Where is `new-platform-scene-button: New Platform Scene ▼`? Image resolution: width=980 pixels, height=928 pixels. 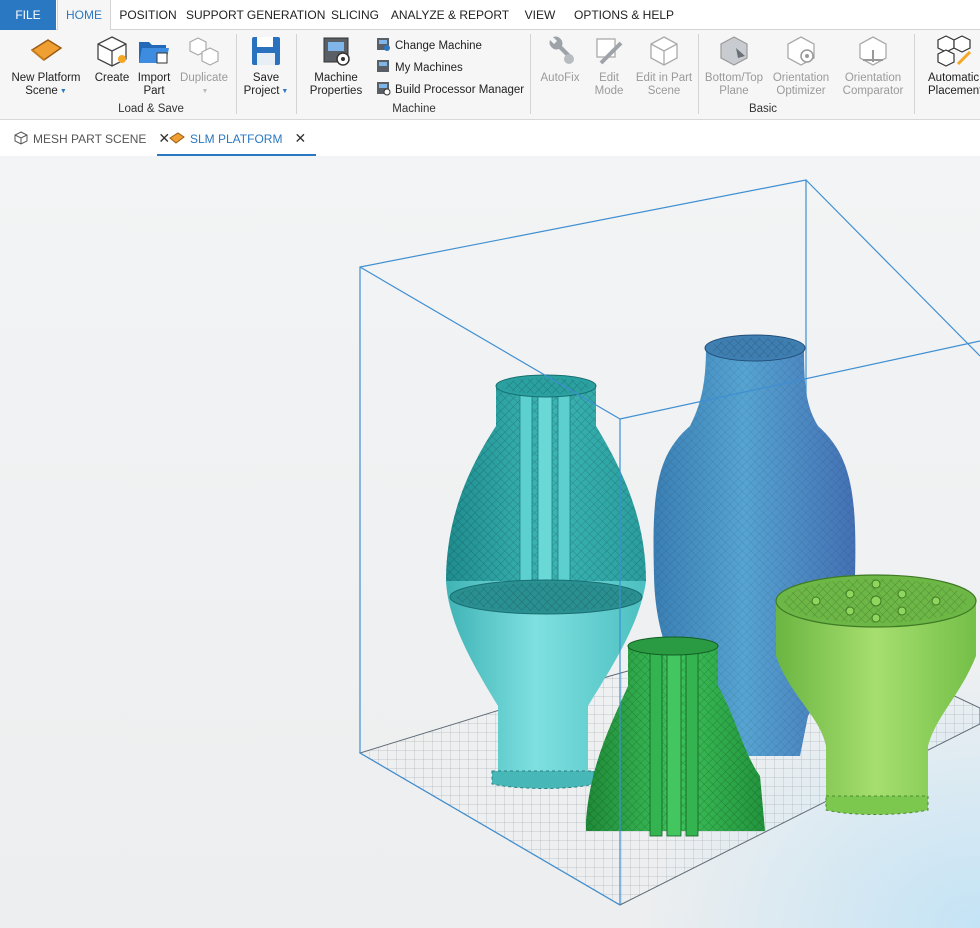 new-platform-scene-button: New Platform Scene ▼ is located at coordinates (46, 66).